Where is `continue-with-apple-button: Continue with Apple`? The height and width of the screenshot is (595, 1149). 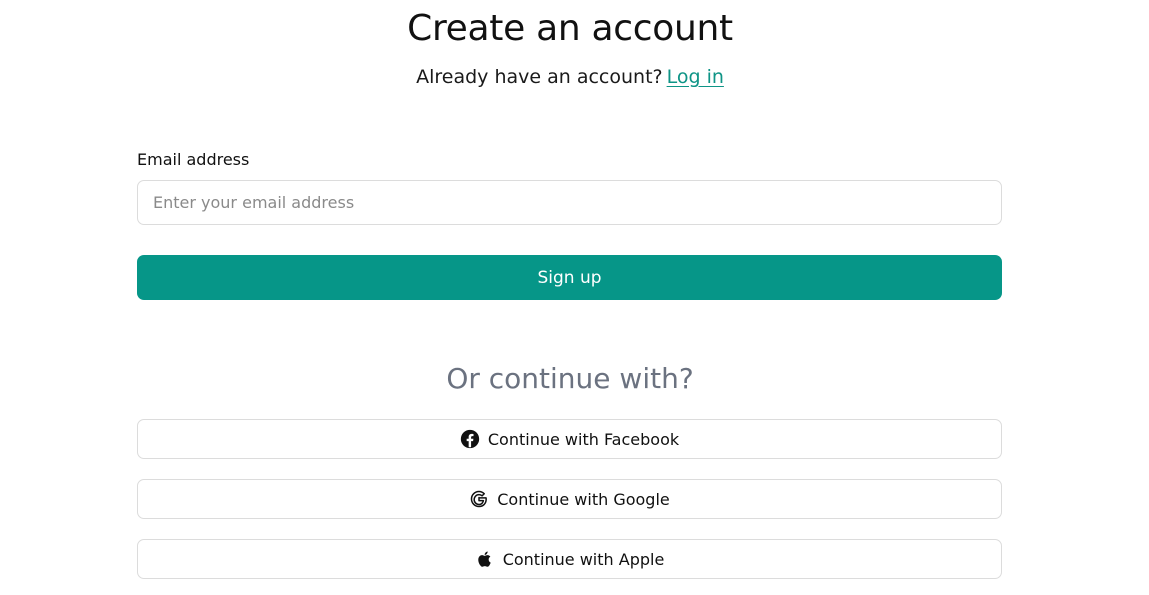
continue-with-apple-button: Continue with Apple is located at coordinates (569, 559).